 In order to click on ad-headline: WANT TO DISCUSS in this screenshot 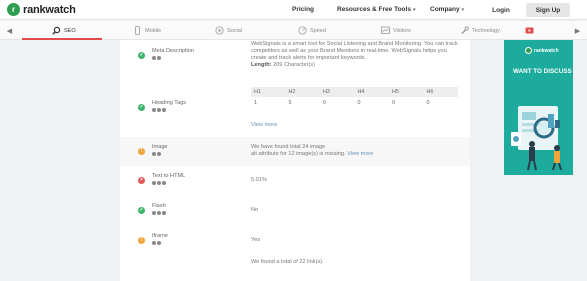, I will do `click(542, 71)`.